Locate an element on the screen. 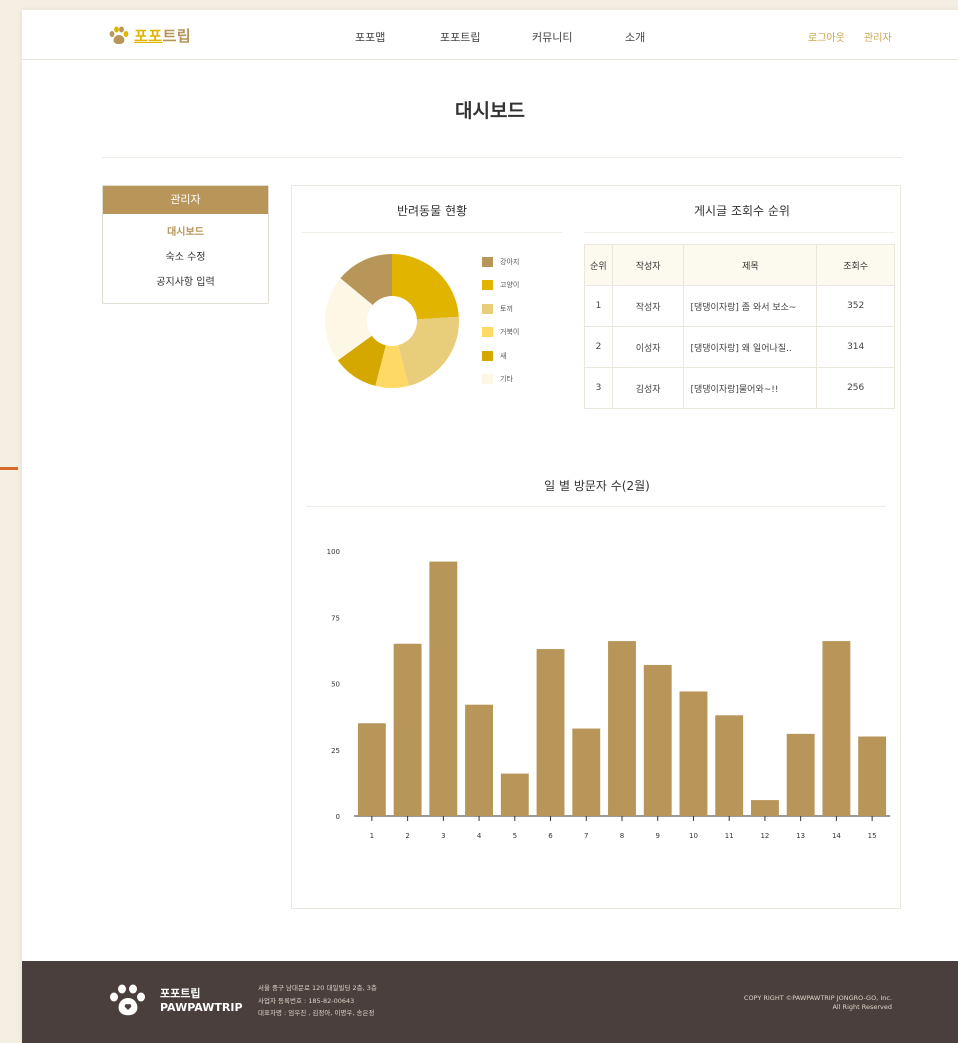 The image size is (958, 1043). rights-line: All Right Reserved is located at coordinates (862, 1007).